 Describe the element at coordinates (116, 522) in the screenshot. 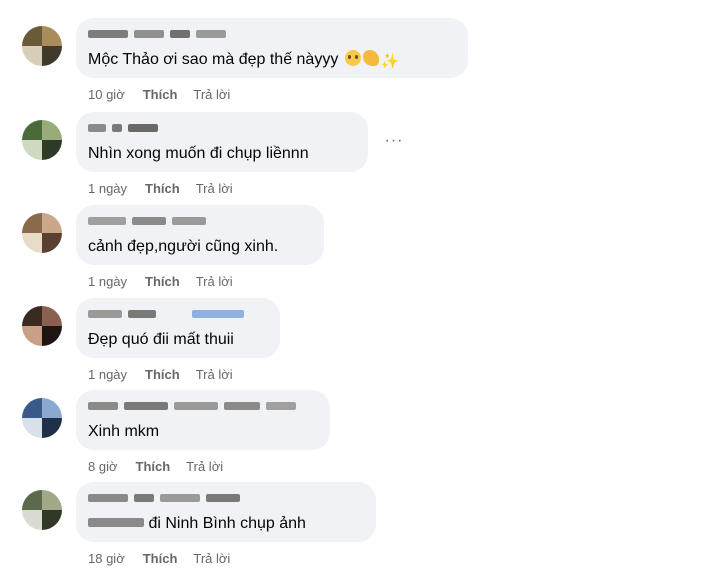

I see `mention-redacted` at that location.